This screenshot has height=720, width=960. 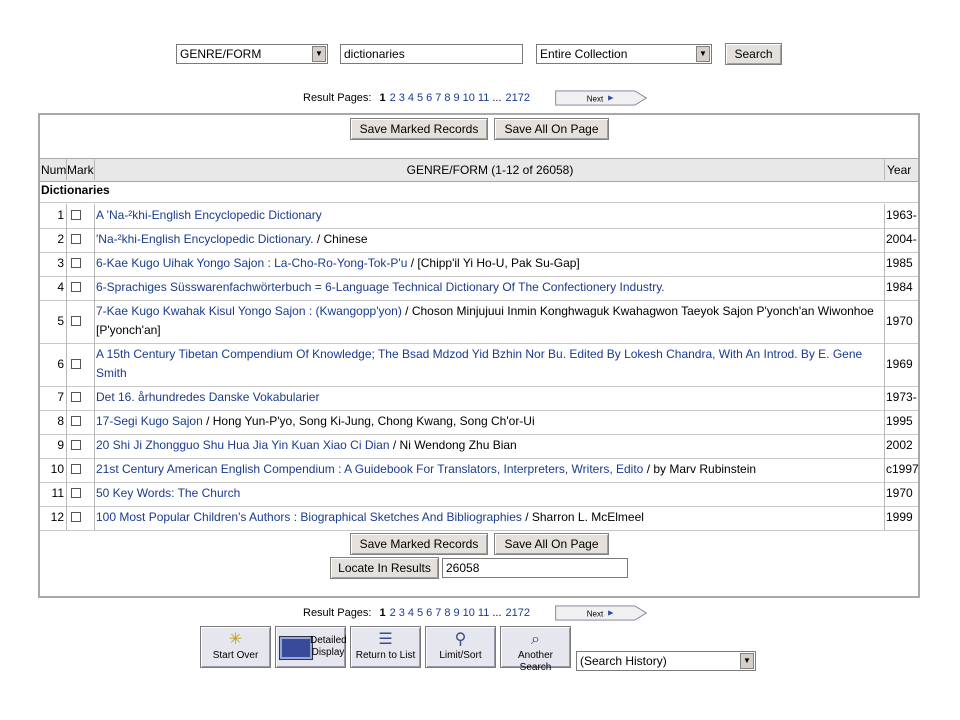 I want to click on locate-input: 26058, so click(x=535, y=568).